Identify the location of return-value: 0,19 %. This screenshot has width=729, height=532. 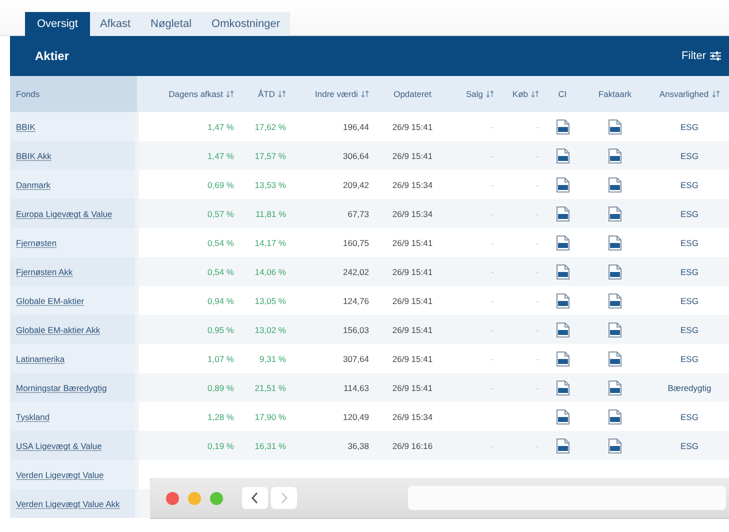
(221, 445).